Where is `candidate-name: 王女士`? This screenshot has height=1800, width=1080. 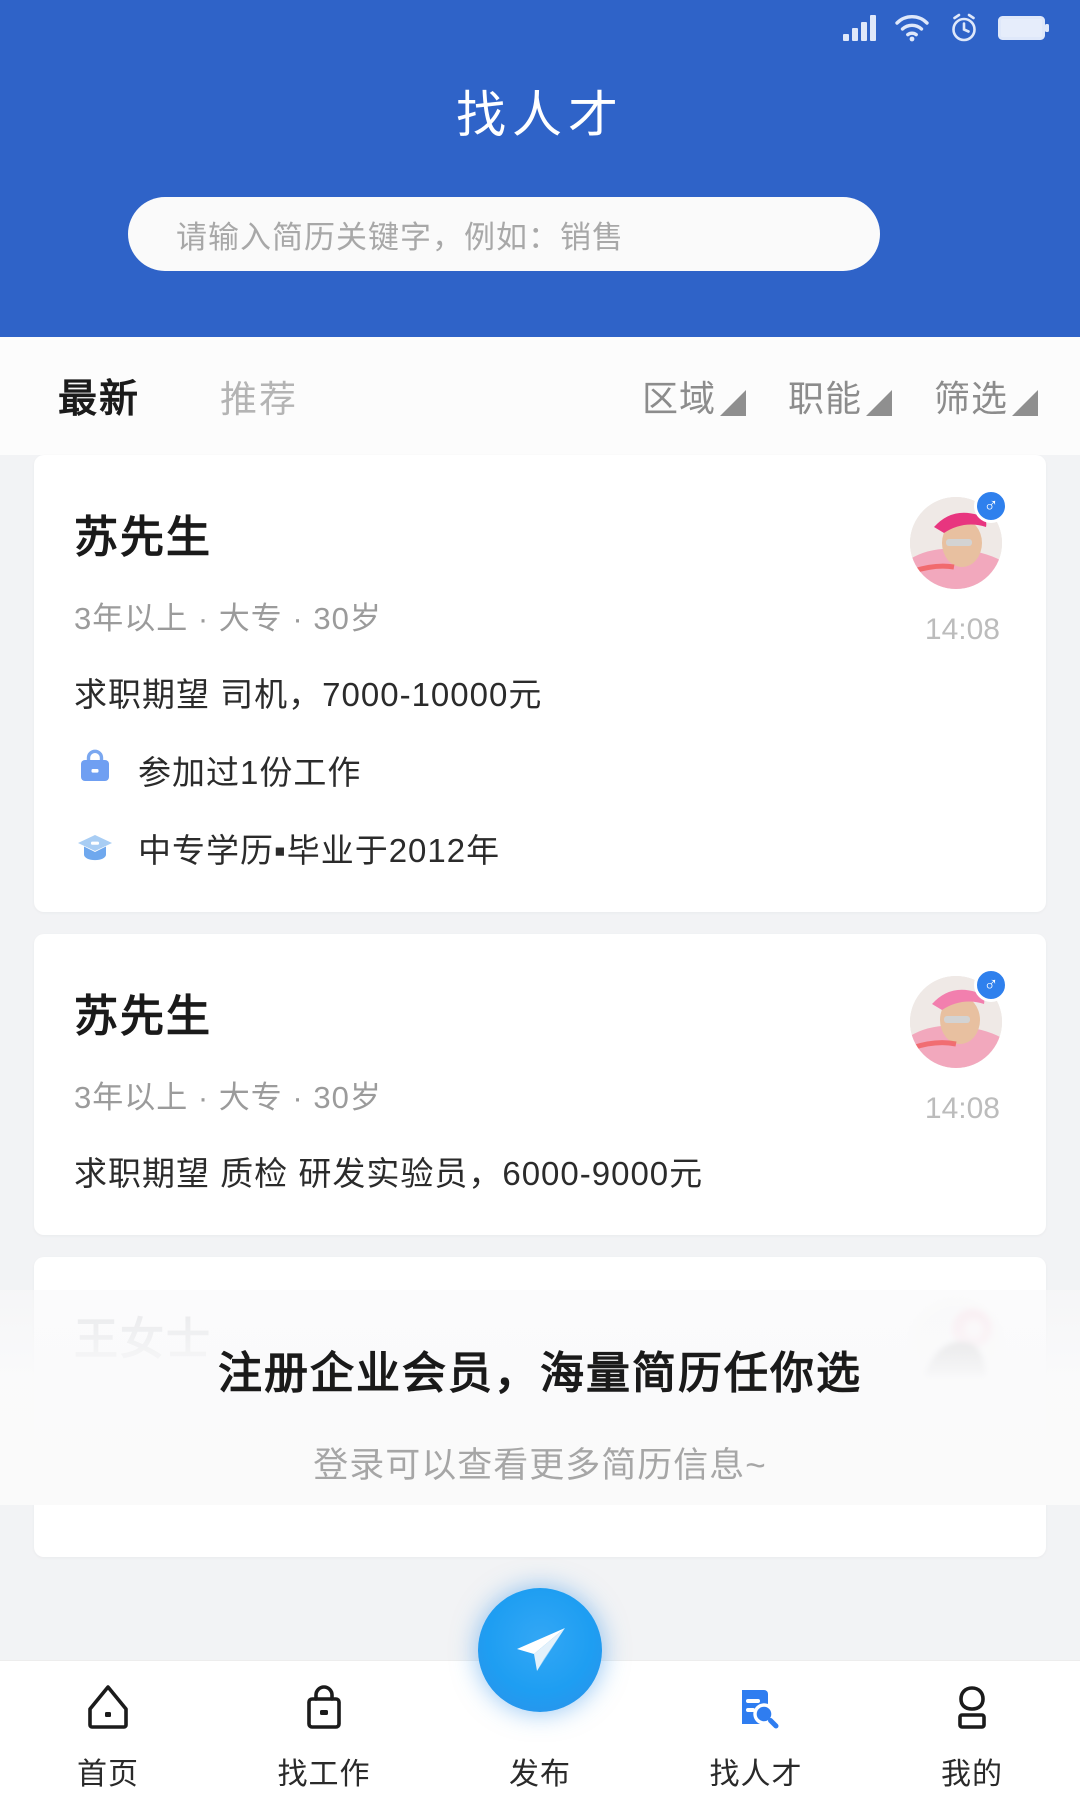
candidate-name: 王女士 is located at coordinates (143, 1339).